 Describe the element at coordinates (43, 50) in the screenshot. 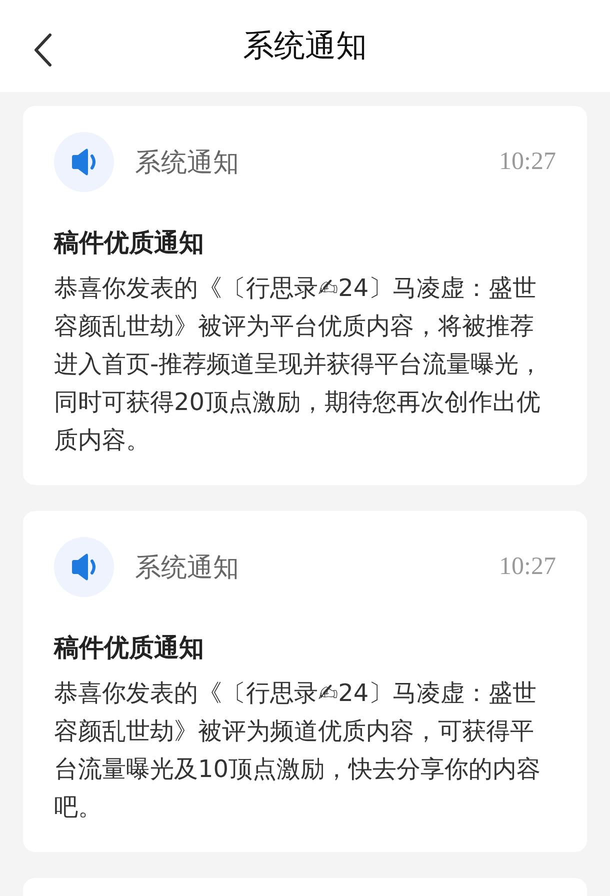

I see `back-icon` at that location.